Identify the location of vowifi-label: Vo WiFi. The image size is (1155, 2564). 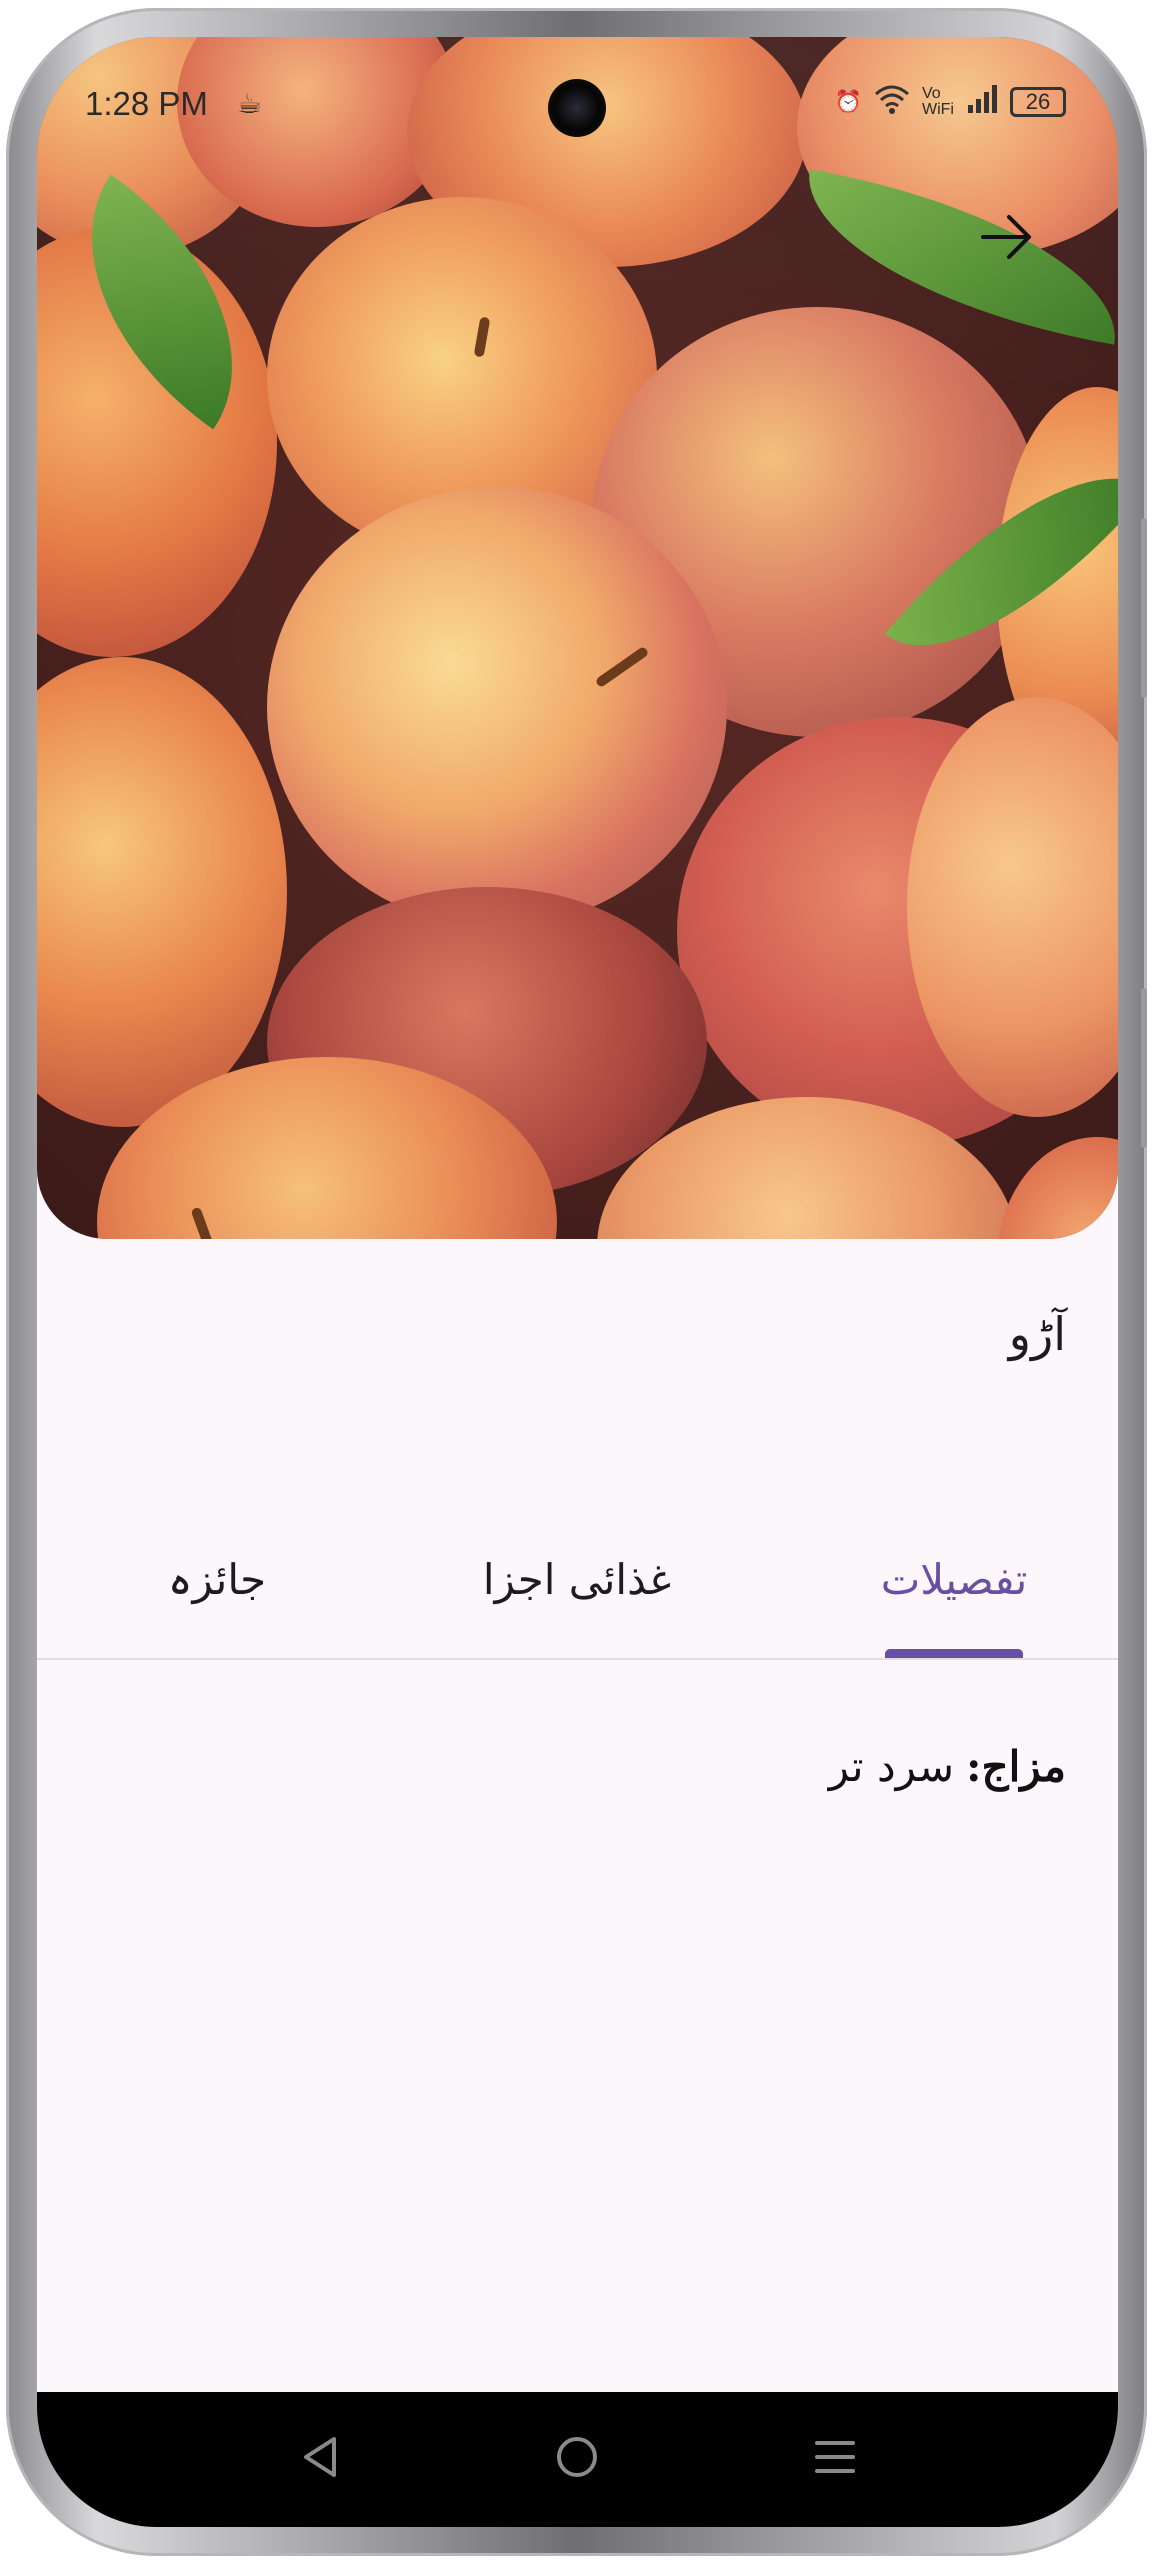
(938, 101).